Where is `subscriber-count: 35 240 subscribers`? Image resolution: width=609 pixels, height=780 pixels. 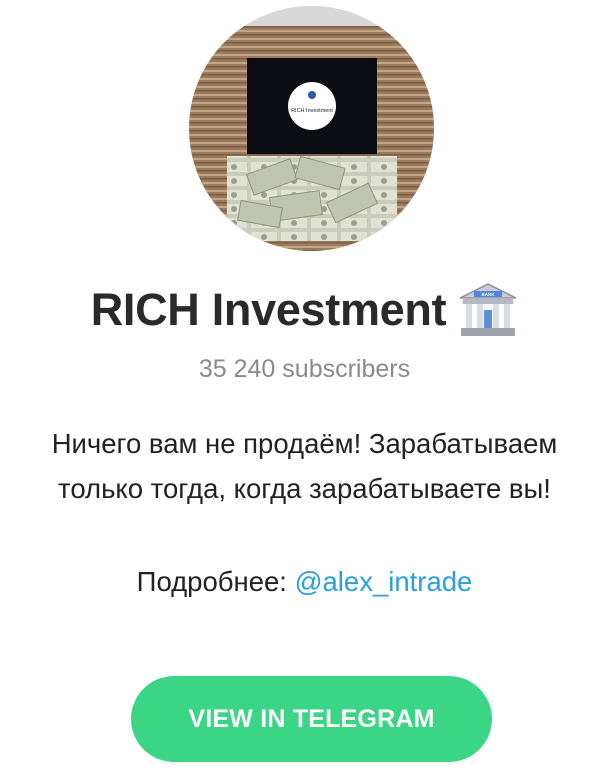
subscriber-count: 35 240 subscribers is located at coordinates (304, 369).